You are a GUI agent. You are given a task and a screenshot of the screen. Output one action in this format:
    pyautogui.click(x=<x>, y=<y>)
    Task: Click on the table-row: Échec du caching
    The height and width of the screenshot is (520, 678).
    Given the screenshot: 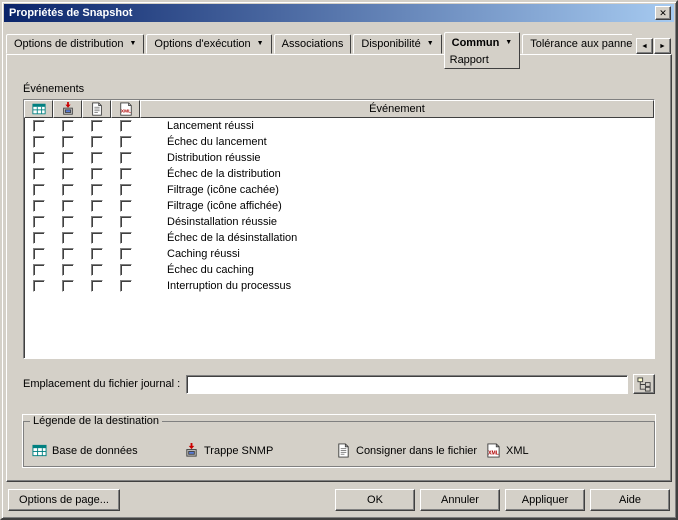 What is the action you would take?
    pyautogui.click(x=339, y=270)
    